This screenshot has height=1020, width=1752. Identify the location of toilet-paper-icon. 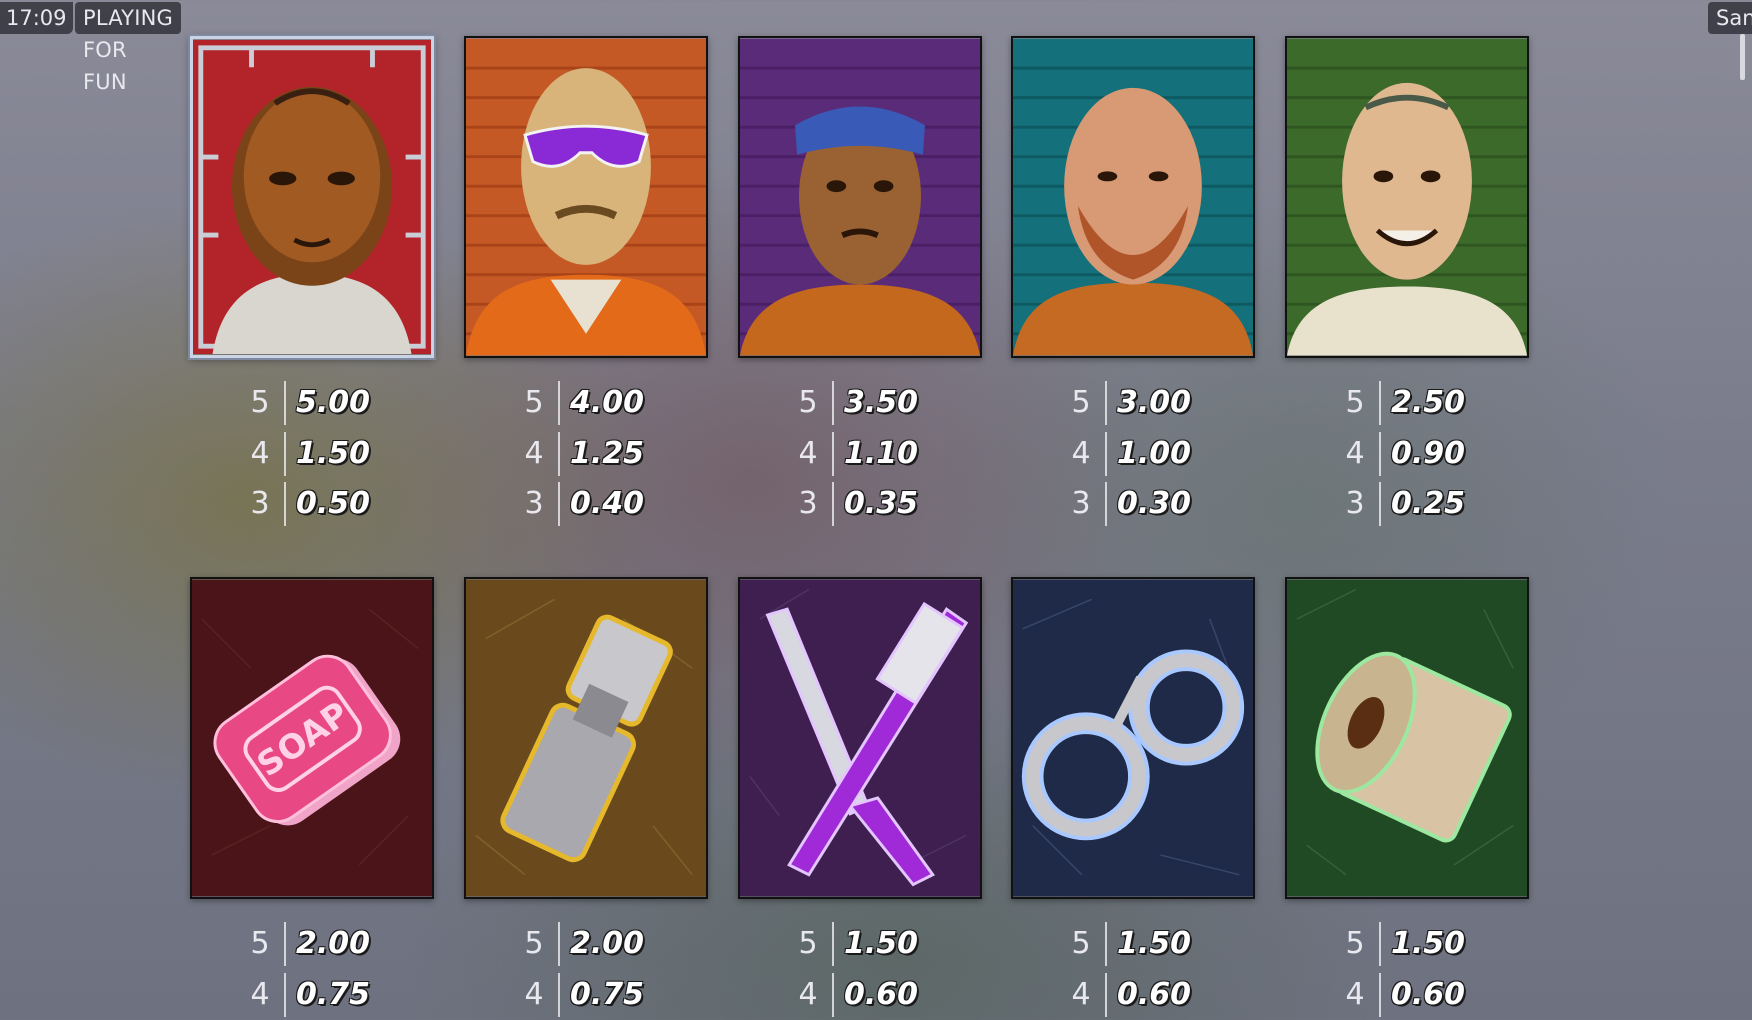
(1407, 738).